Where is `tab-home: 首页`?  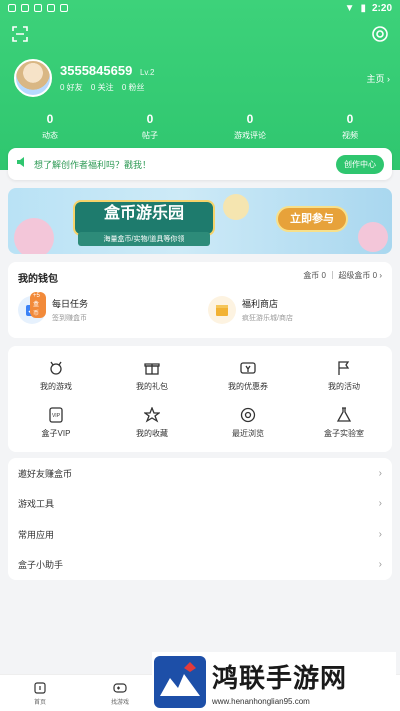
tab-home: 首页 is located at coordinates (40, 693).